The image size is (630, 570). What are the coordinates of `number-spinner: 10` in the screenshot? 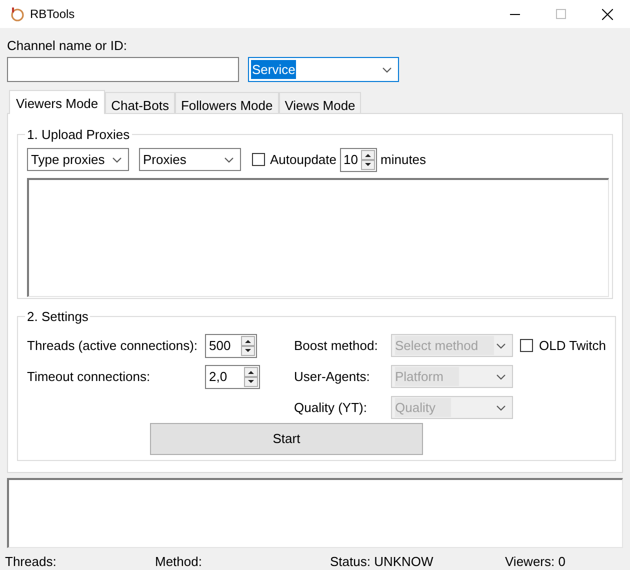 It's located at (358, 160).